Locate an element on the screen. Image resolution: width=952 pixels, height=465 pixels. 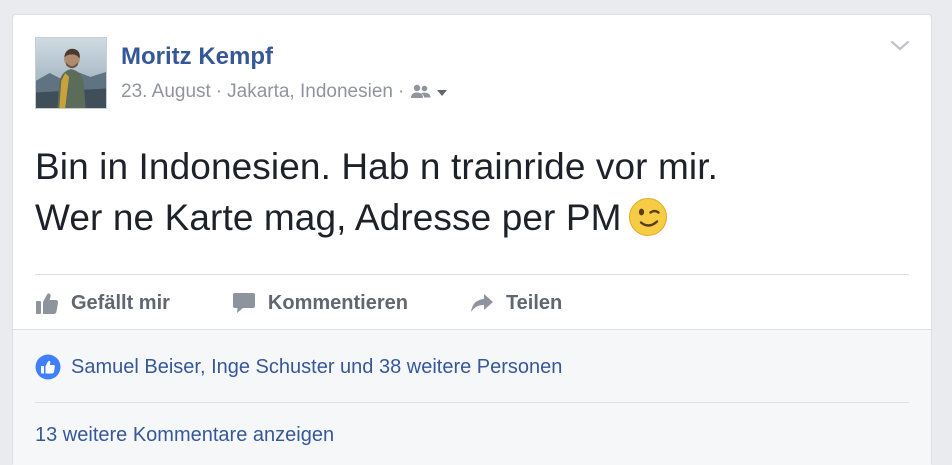
post-date: 23. August is located at coordinates (166, 92).